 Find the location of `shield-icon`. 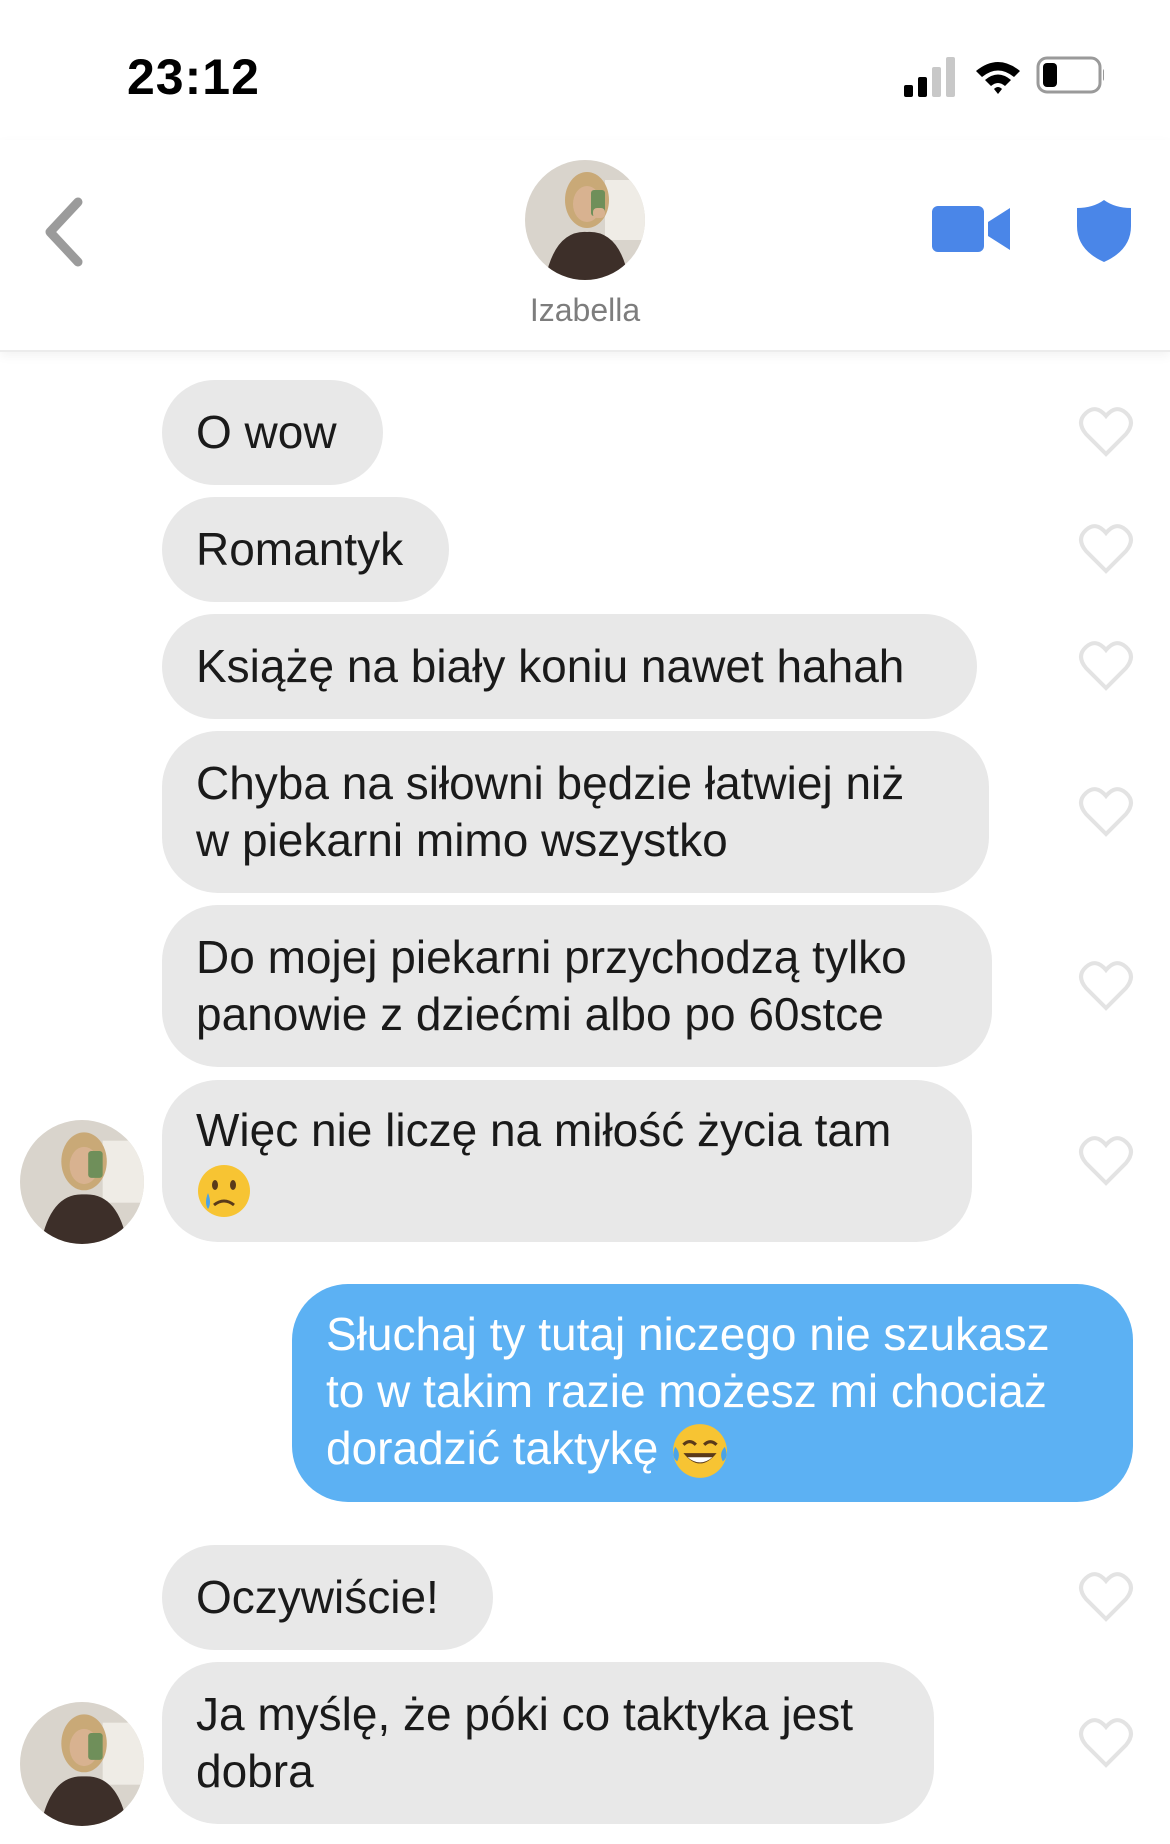

shield-icon is located at coordinates (1104, 231).